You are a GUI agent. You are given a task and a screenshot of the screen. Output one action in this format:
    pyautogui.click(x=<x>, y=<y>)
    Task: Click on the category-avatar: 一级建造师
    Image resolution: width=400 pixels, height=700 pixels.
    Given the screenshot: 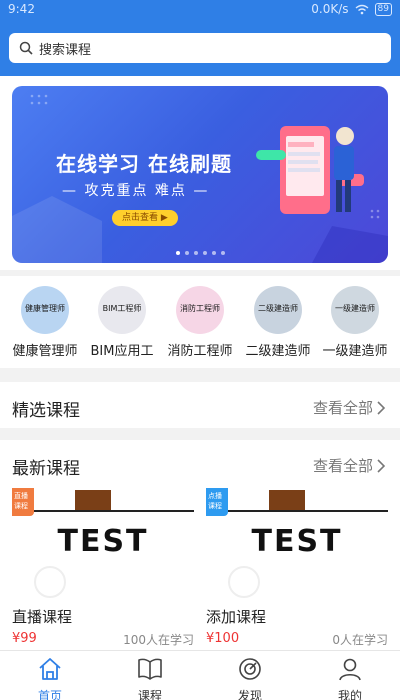 What is the action you would take?
    pyautogui.click(x=355, y=310)
    